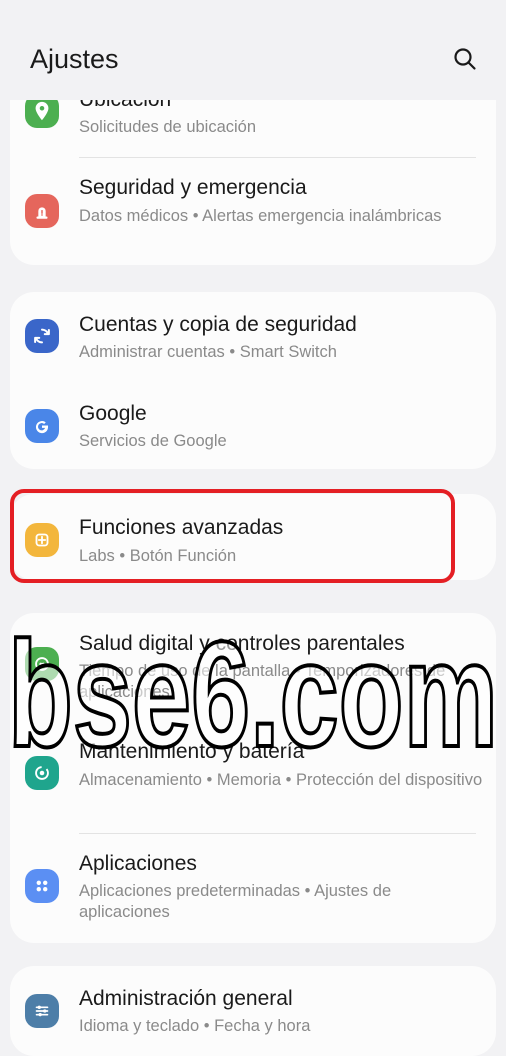 The image size is (506, 1056). I want to click on search-button, so click(465, 59).